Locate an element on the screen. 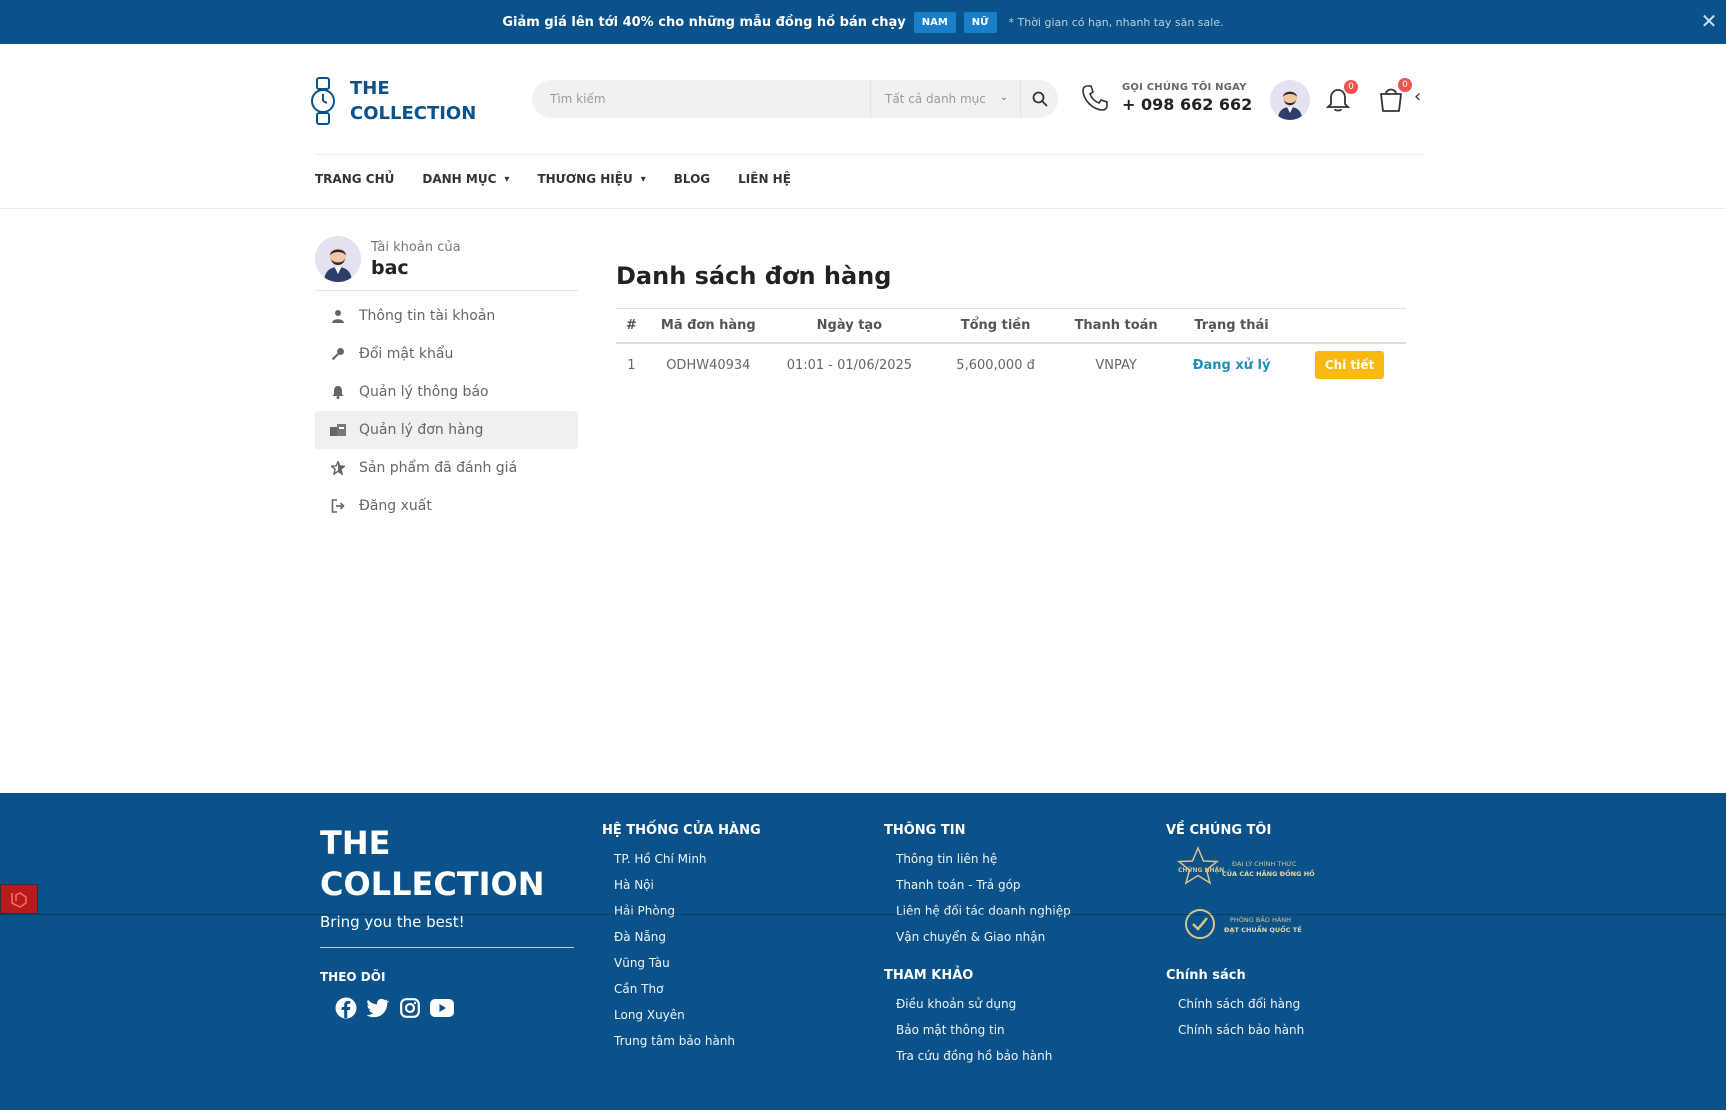  nav-contact-label: LIÊN HỆ is located at coordinates (764, 179).